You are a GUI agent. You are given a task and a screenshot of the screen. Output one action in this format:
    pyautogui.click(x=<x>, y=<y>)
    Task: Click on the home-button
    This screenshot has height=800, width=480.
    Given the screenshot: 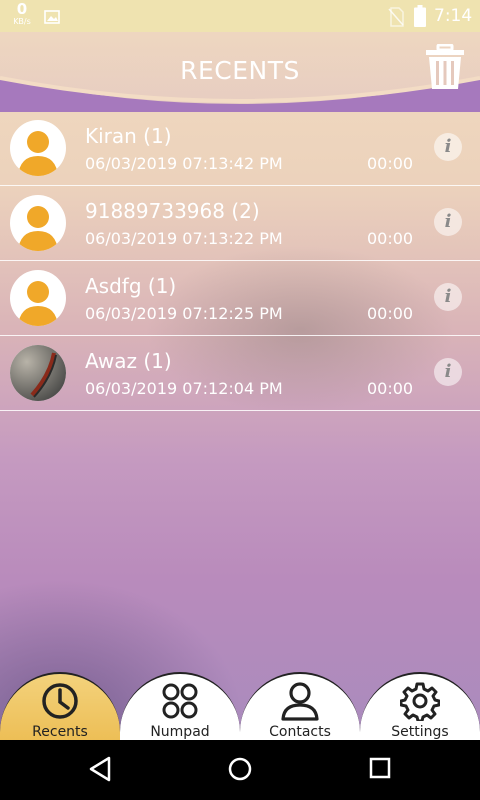 What is the action you would take?
    pyautogui.click(x=240, y=771)
    